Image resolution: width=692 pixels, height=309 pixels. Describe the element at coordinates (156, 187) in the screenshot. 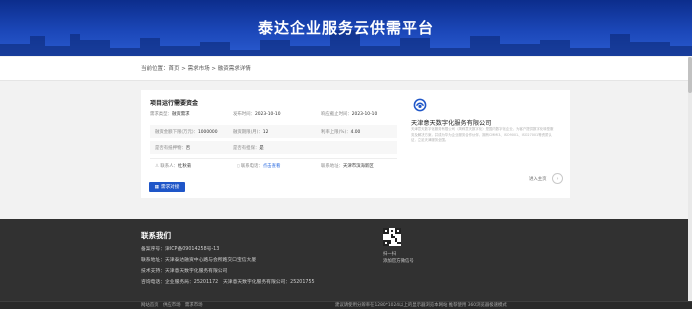

I see `grid-icon: ▦` at that location.